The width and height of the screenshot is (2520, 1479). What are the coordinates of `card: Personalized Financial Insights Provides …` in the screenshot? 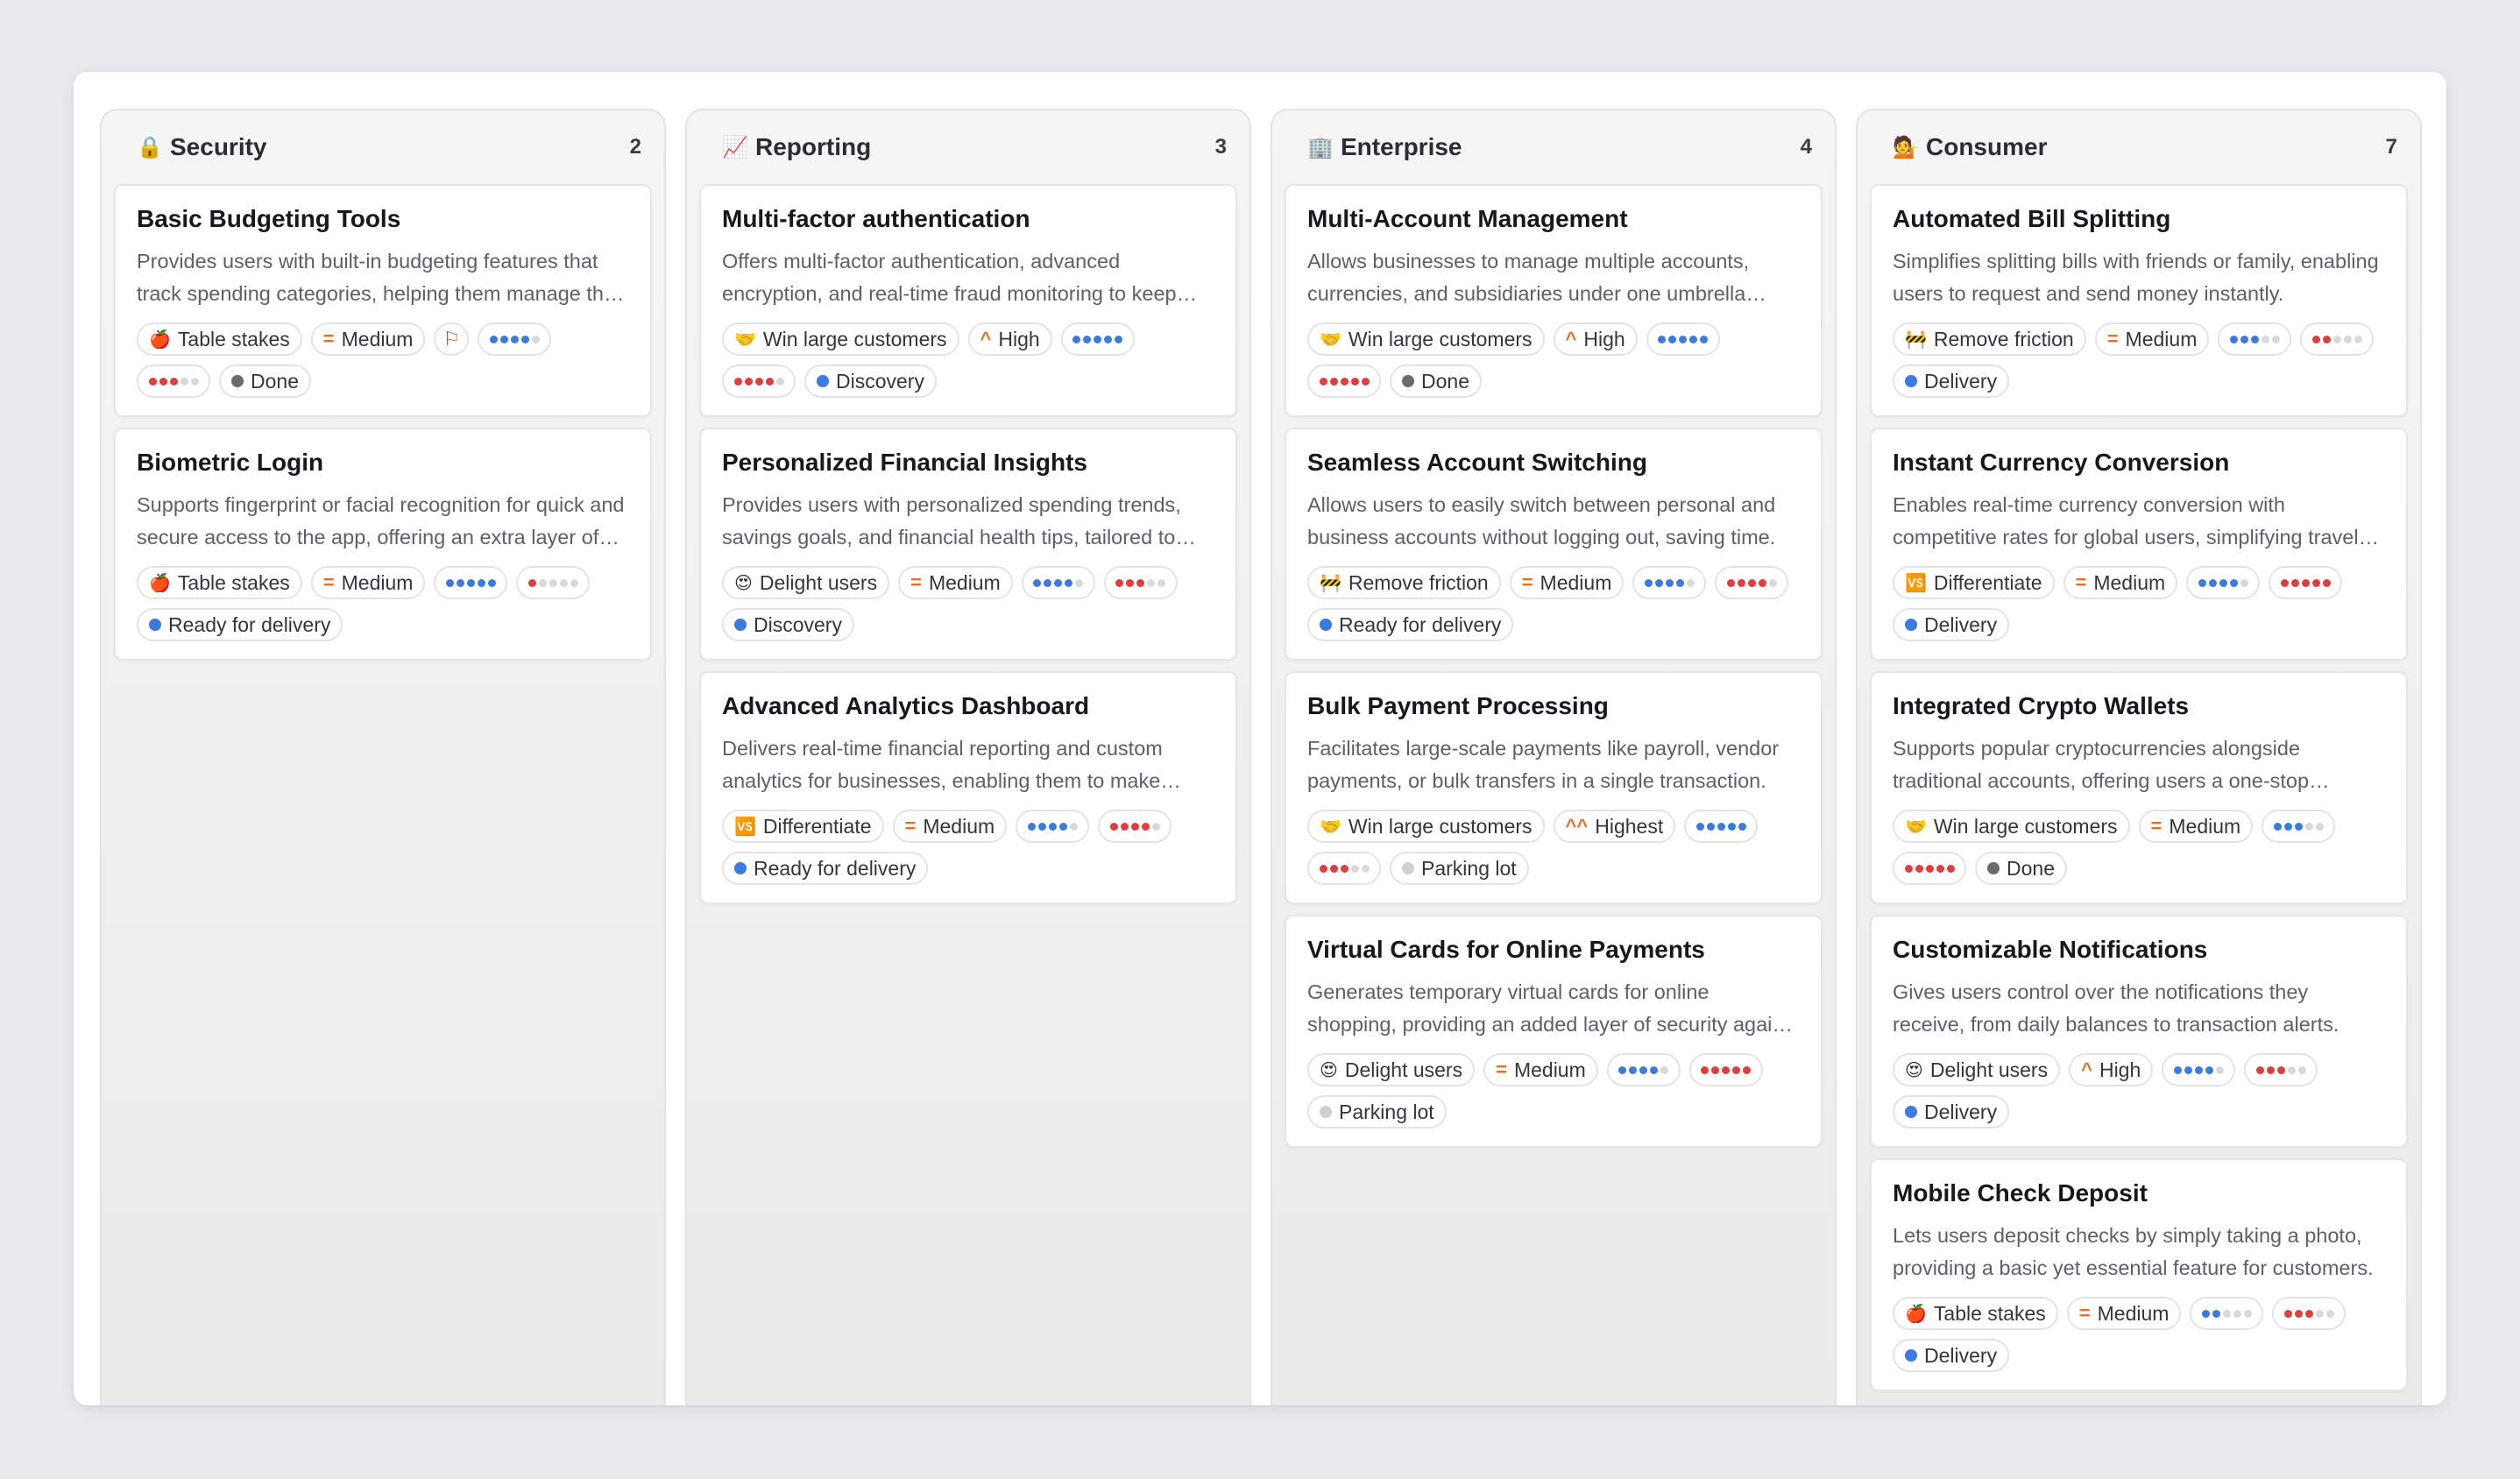 It's located at (968, 545).